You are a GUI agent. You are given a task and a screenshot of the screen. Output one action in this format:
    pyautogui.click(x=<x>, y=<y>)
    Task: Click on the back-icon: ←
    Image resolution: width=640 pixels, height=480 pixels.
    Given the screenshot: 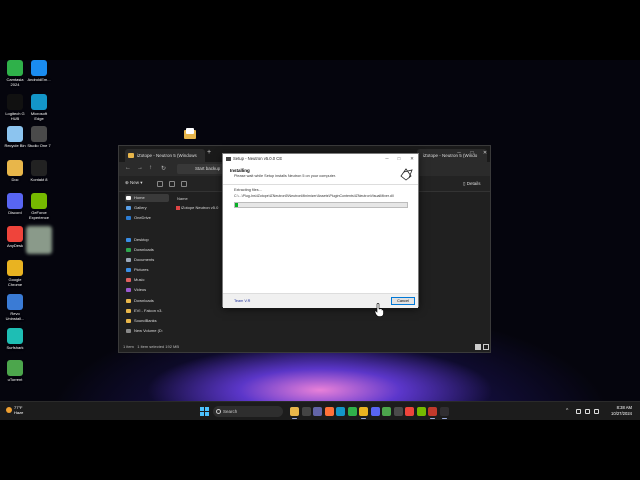 What is the action you would take?
    pyautogui.click(x=128, y=168)
    